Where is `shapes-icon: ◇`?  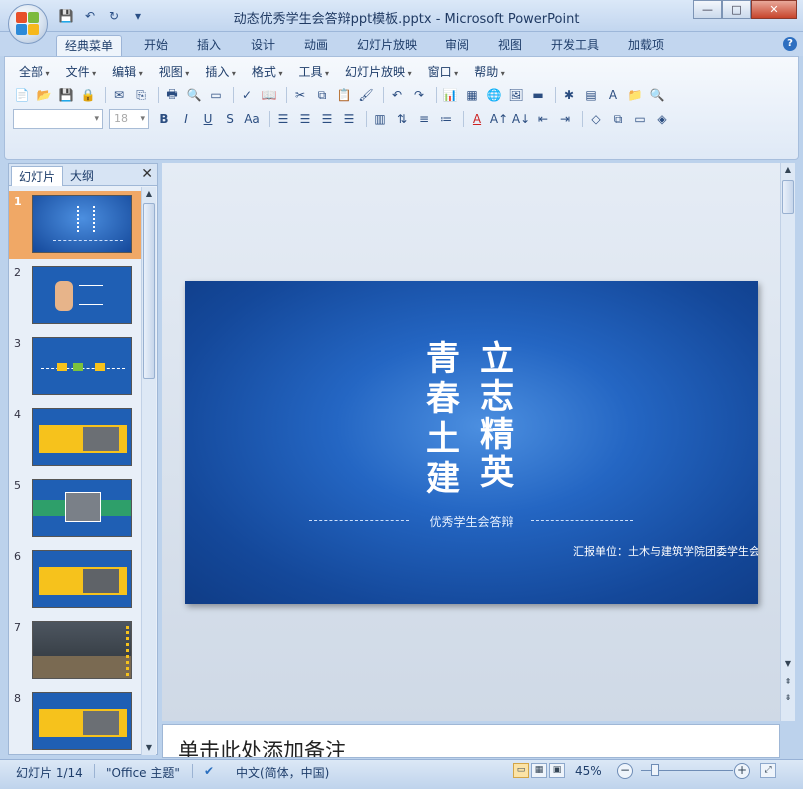 shapes-icon: ◇ is located at coordinates (596, 119).